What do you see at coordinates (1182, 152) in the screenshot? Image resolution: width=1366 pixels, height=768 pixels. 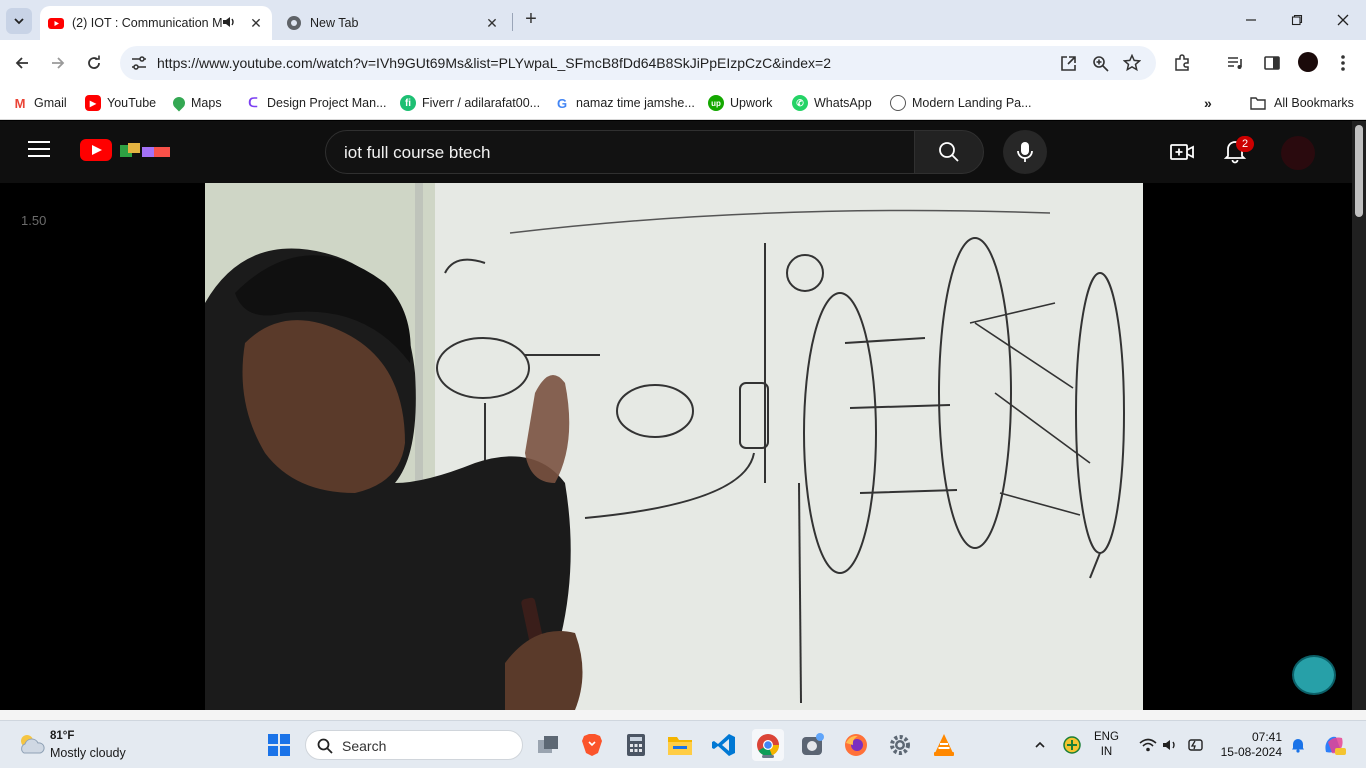 I see `create-video-icon` at bounding box center [1182, 152].